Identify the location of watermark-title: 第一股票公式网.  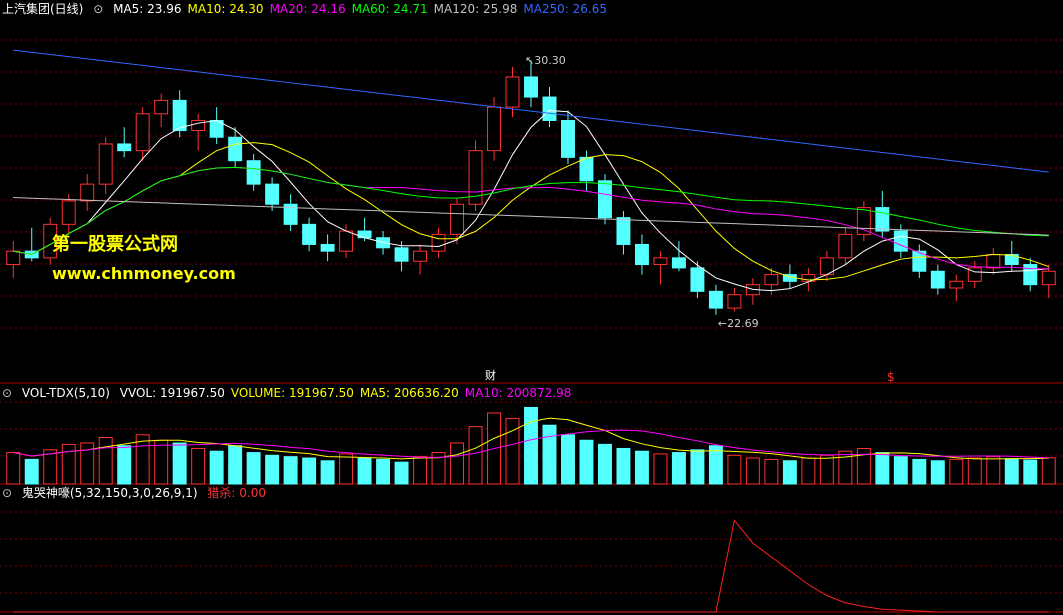
(115, 244).